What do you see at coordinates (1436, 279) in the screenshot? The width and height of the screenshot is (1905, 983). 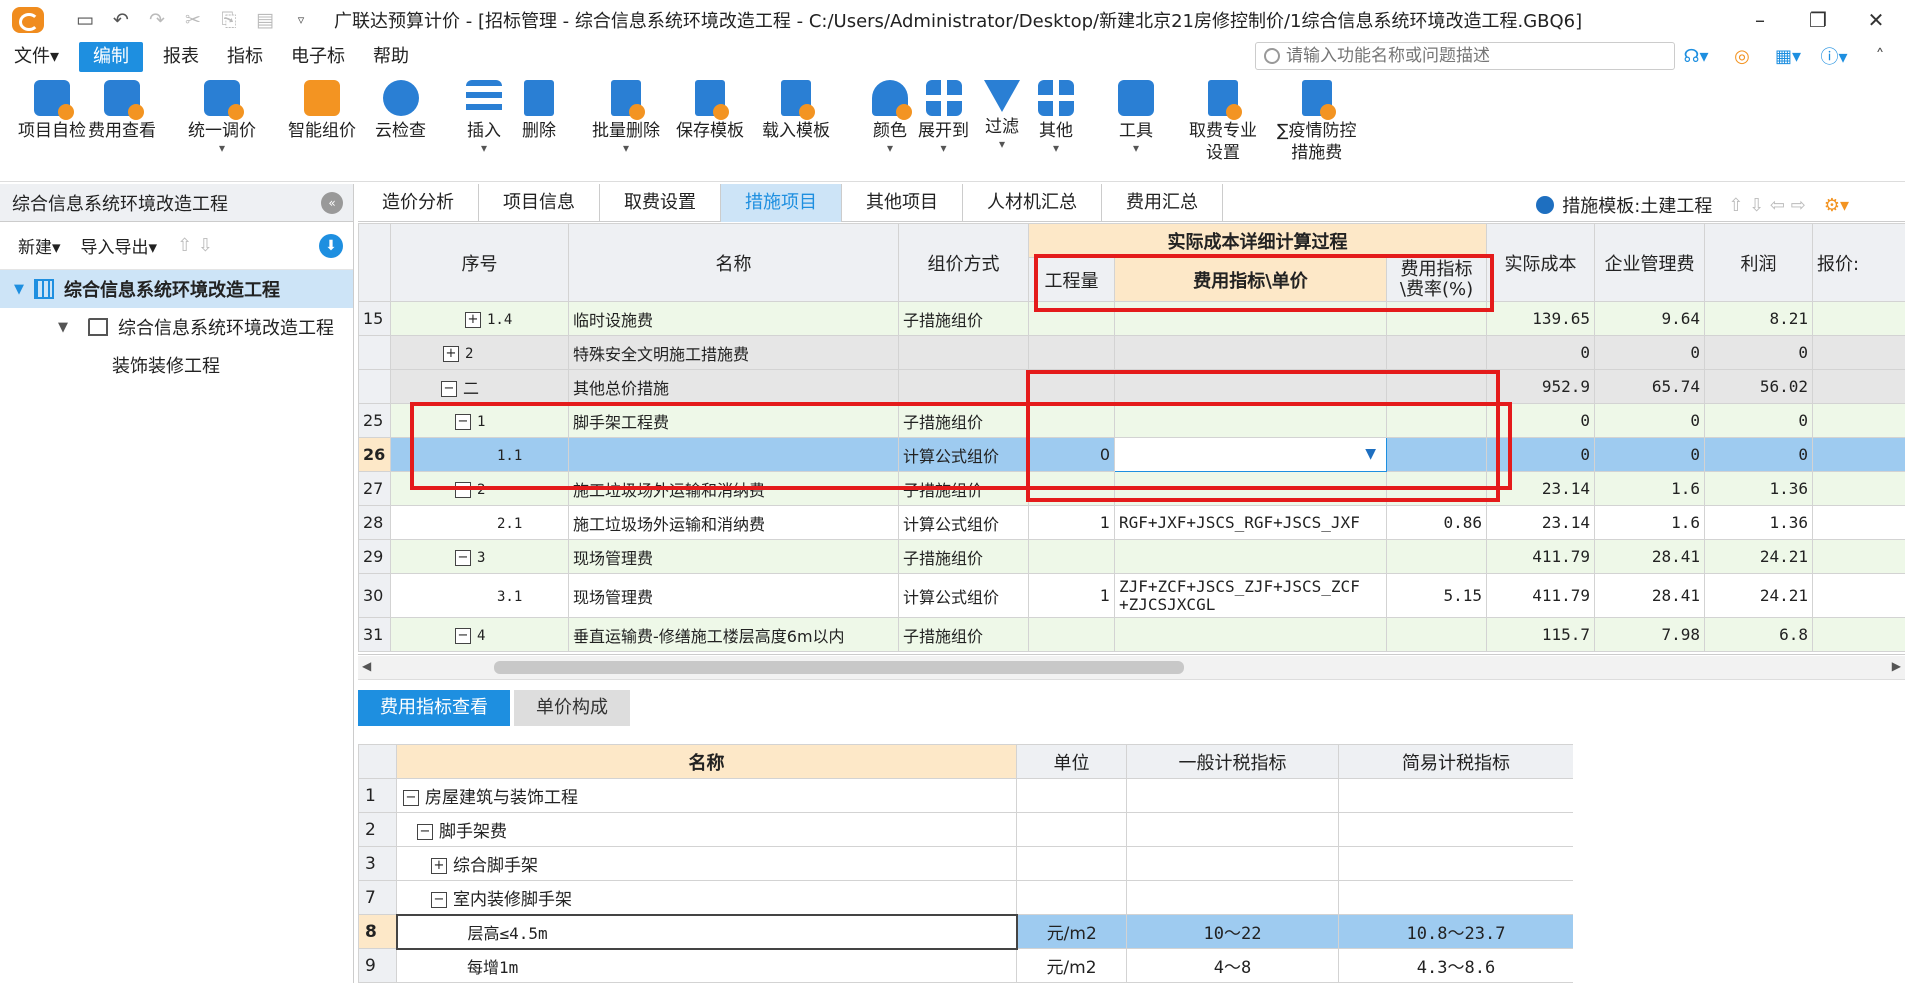 I see `col-fee-rate: 费用指标\费率(%)` at bounding box center [1436, 279].